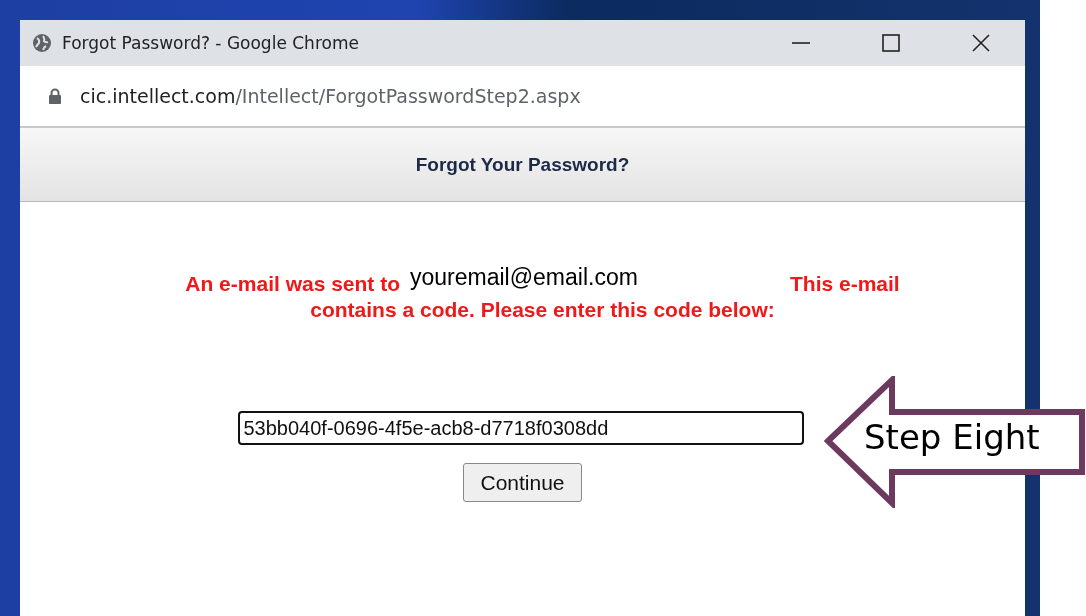 This screenshot has height=616, width=1086. Describe the element at coordinates (55, 96) in the screenshot. I see `lock-icon` at that location.